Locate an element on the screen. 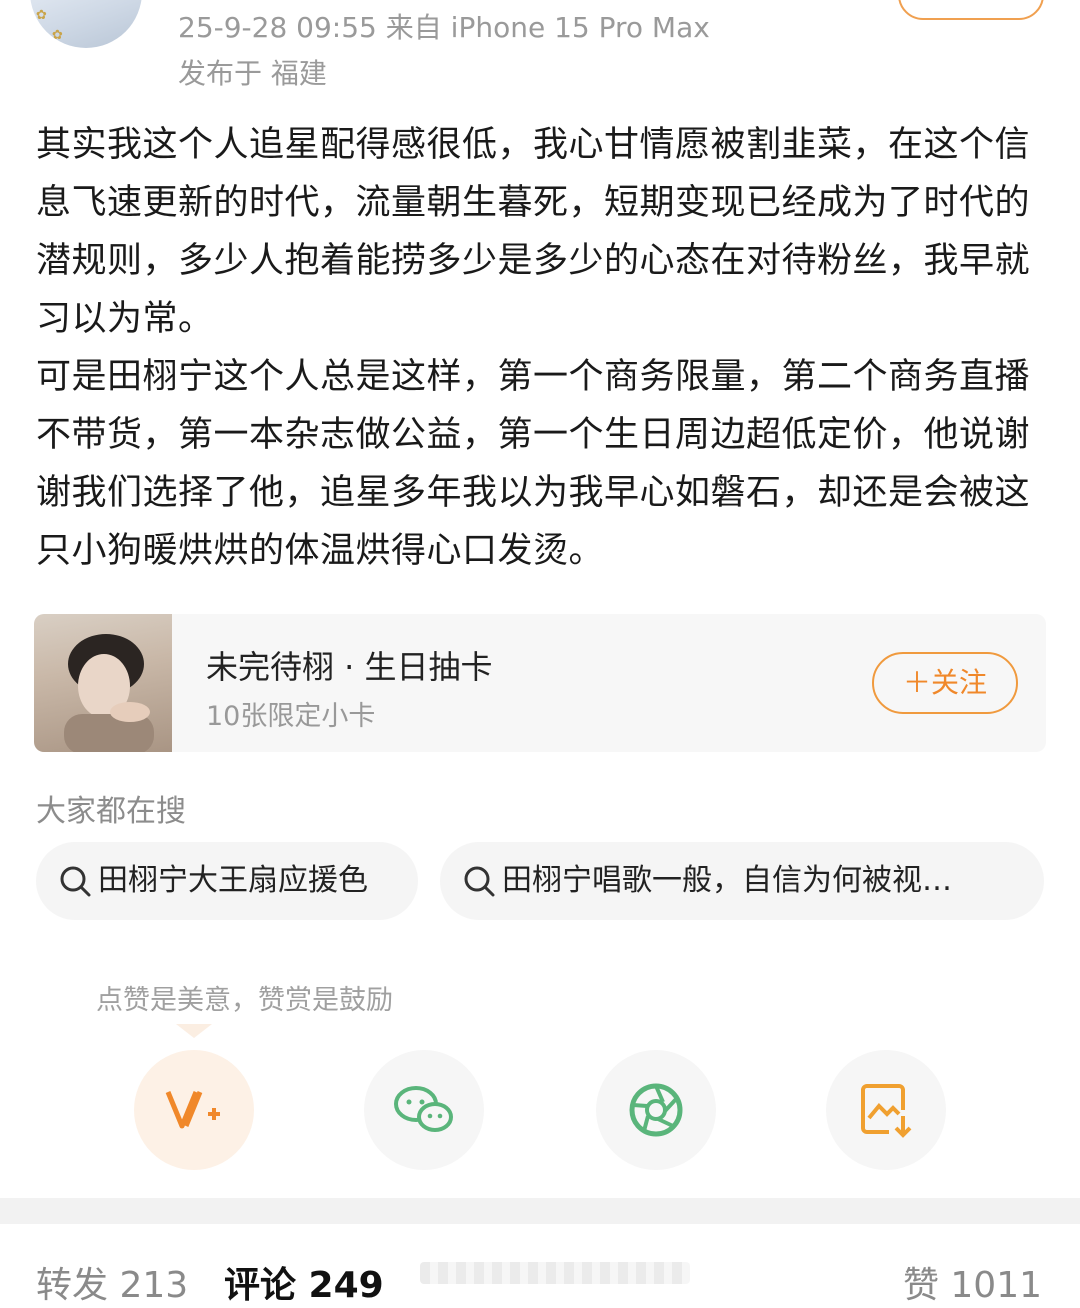 The height and width of the screenshot is (1308, 1080). trending-search-heading: 大家都在搜 is located at coordinates (111, 811).